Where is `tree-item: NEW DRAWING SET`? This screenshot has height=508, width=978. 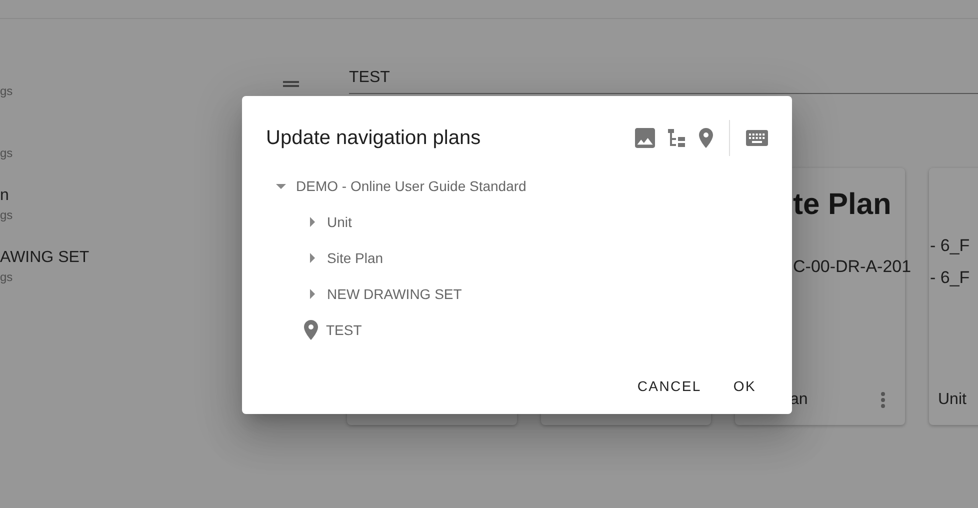
tree-item: NEW DRAWING SET is located at coordinates (394, 294).